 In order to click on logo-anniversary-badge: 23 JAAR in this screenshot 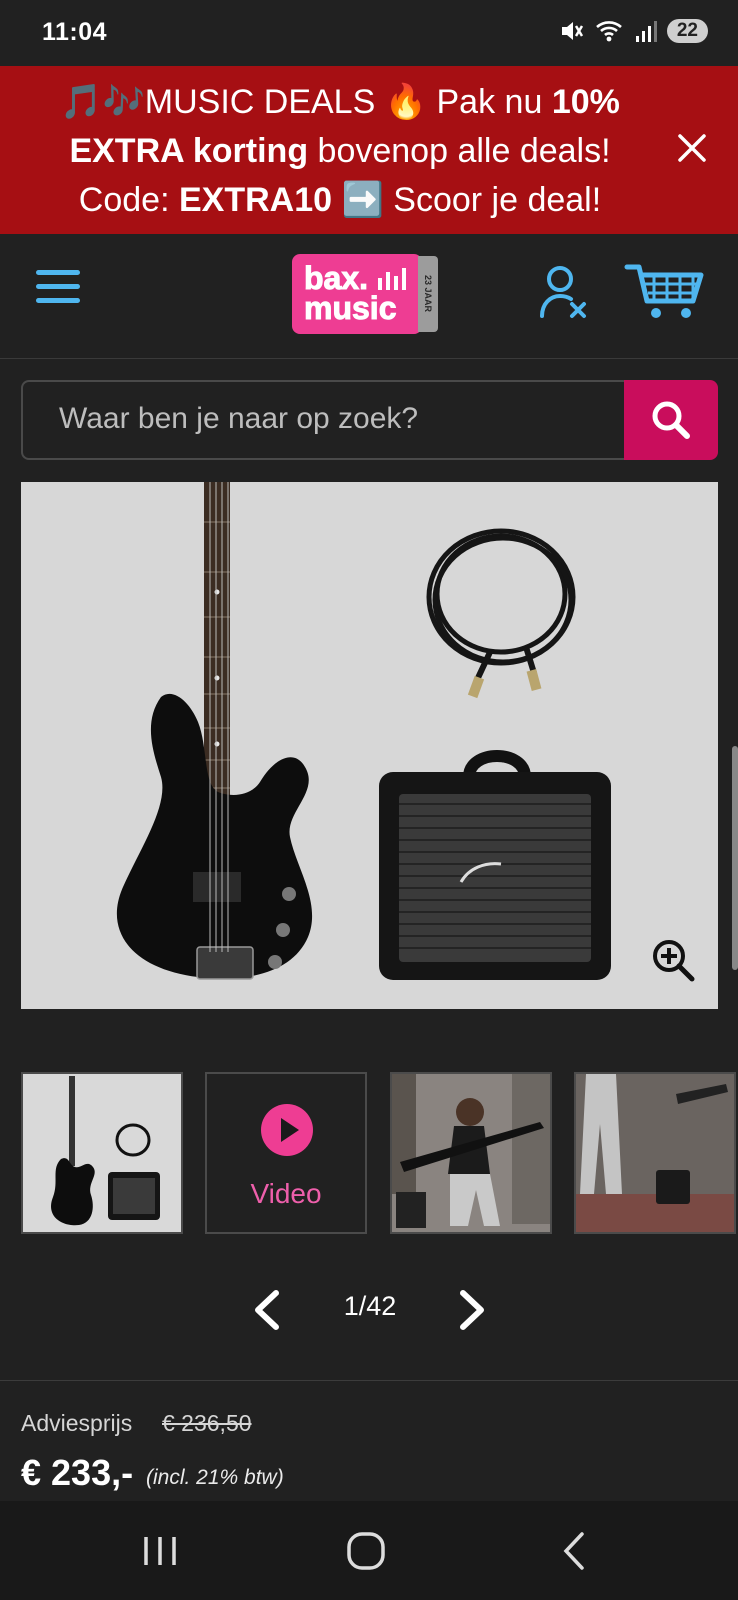, I will do `click(428, 294)`.